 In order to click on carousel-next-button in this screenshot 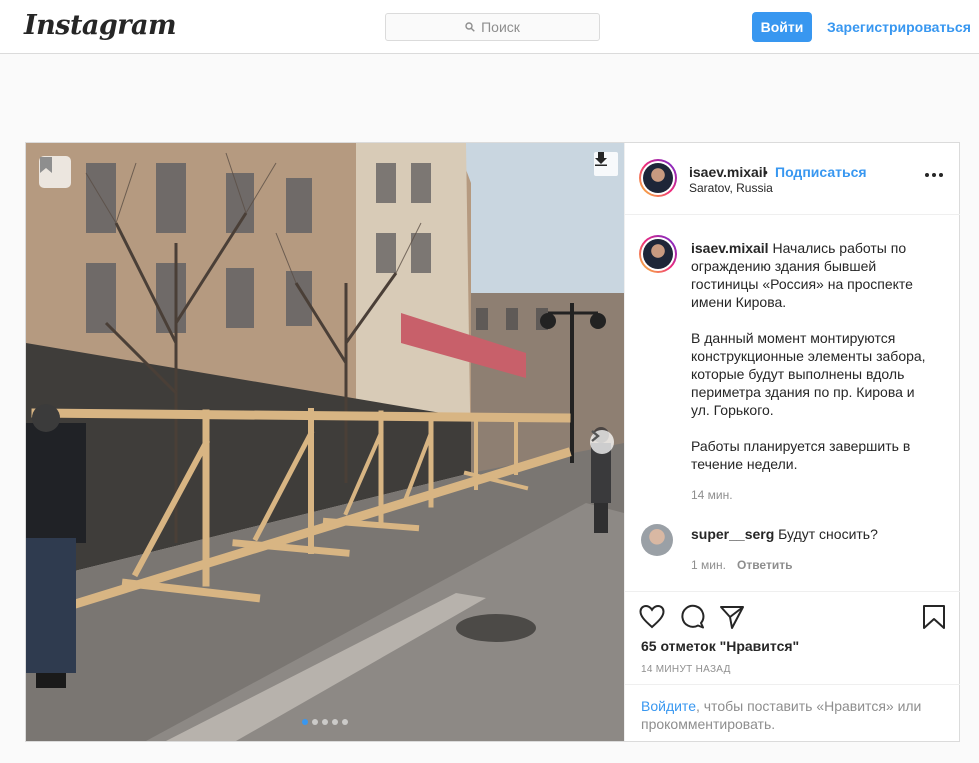, I will do `click(602, 442)`.